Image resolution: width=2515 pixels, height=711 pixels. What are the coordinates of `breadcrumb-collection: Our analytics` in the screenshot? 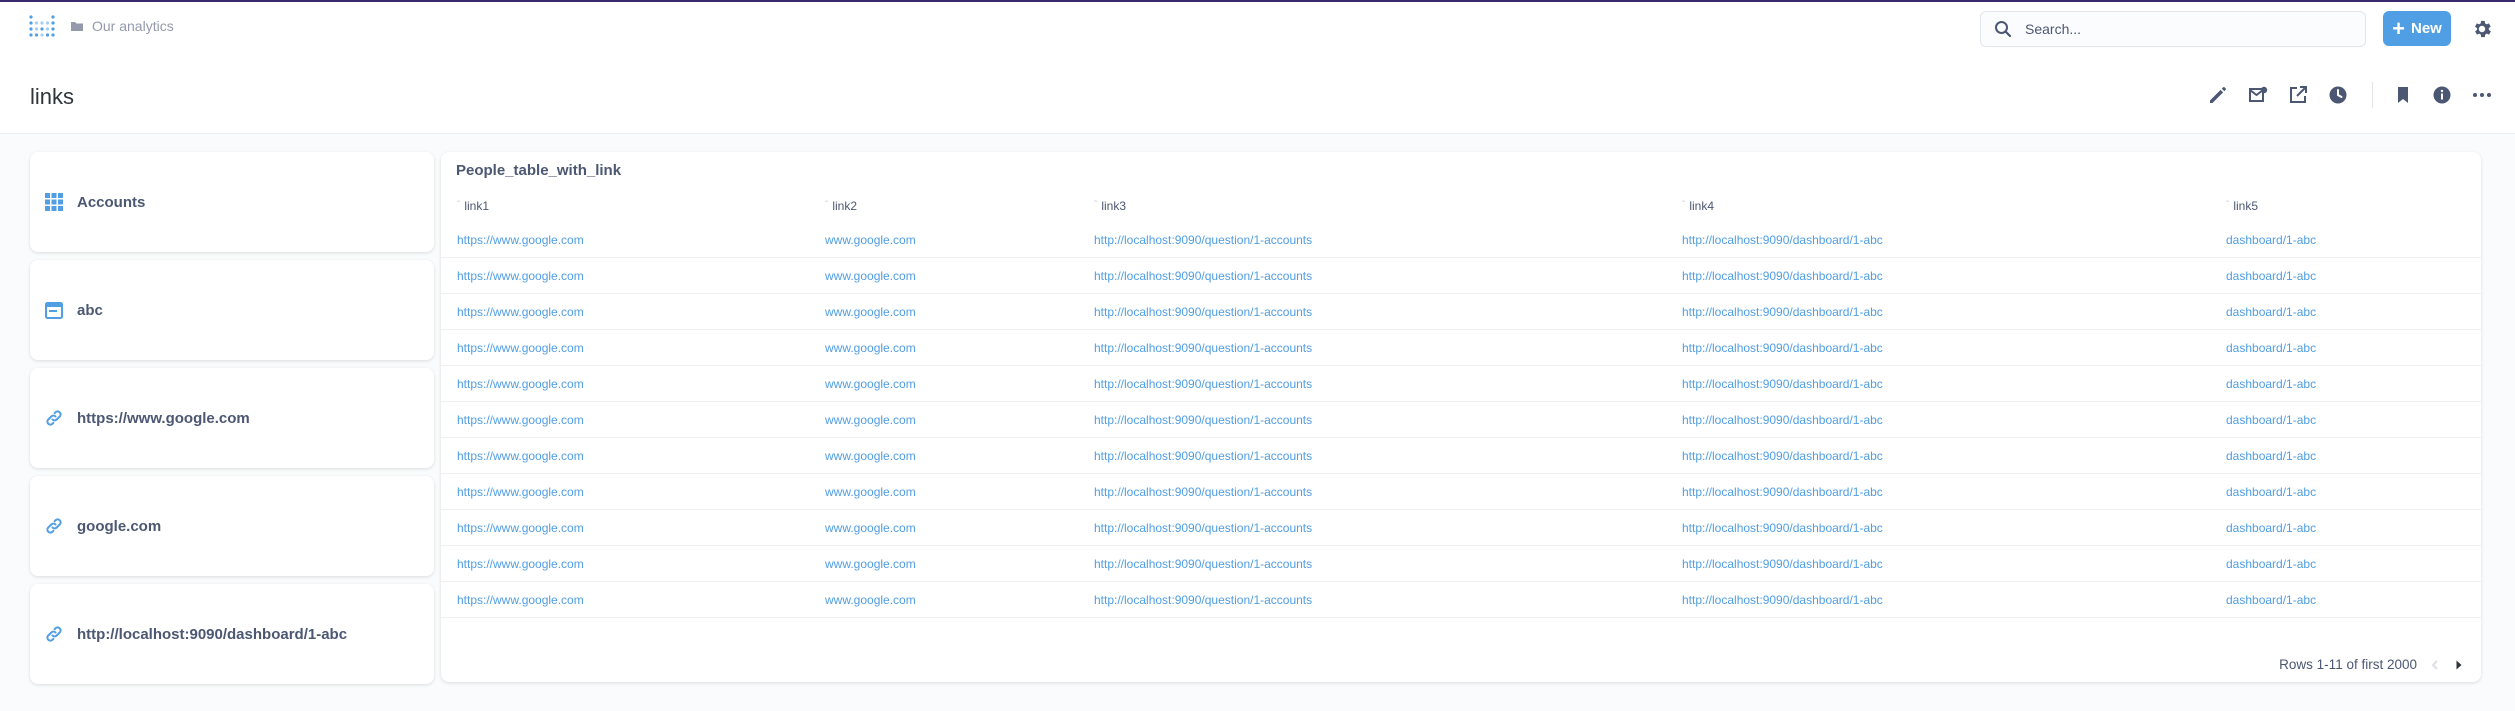 It's located at (133, 26).